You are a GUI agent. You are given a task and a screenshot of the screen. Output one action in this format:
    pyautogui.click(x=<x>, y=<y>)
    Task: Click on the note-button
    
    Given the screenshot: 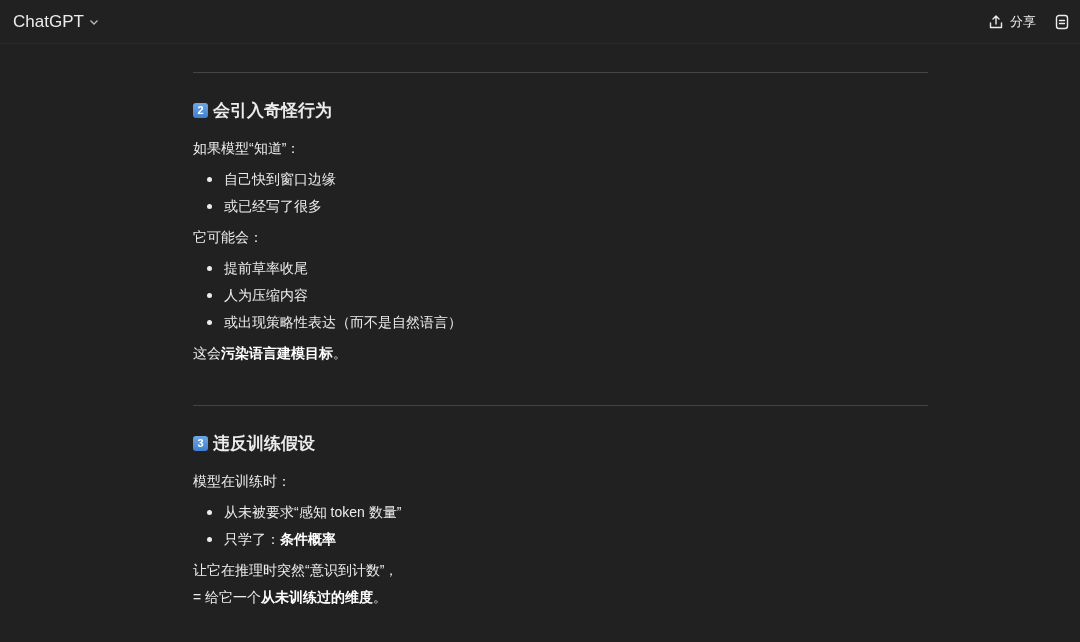 What is the action you would take?
    pyautogui.click(x=1062, y=21)
    